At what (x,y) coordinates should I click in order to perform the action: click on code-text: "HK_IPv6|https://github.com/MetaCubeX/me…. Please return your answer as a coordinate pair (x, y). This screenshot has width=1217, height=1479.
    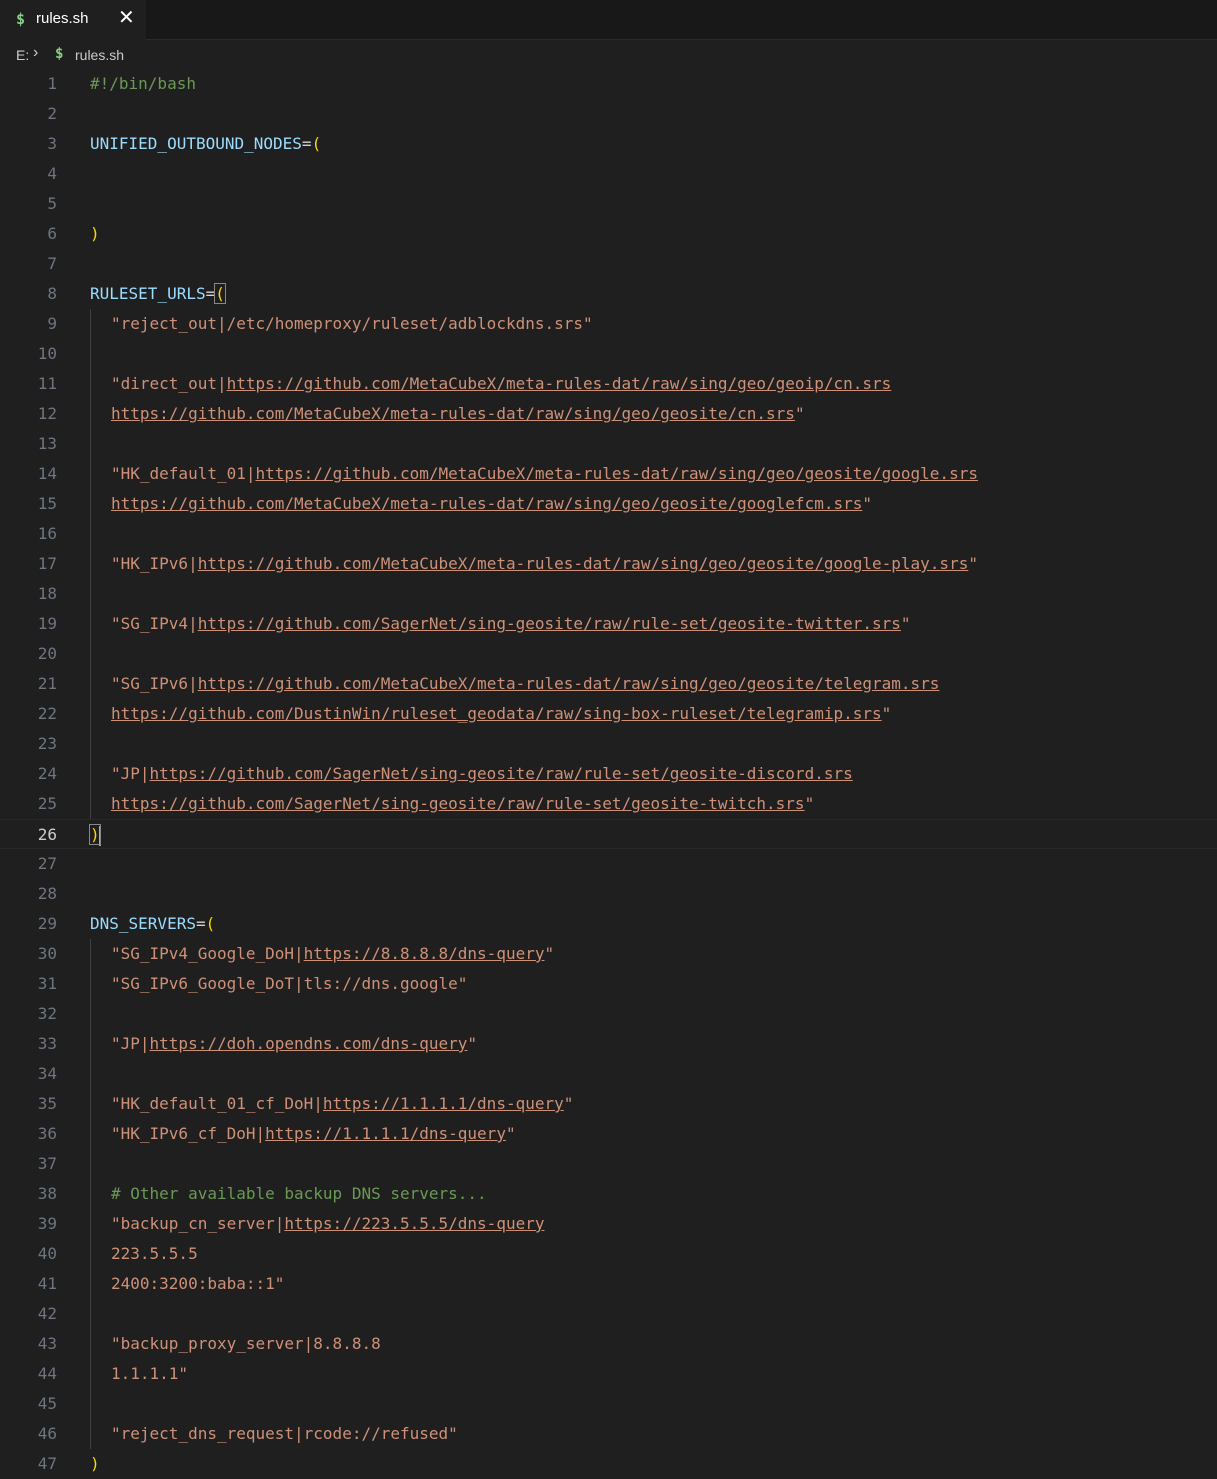
    Looking at the image, I should click on (544, 564).